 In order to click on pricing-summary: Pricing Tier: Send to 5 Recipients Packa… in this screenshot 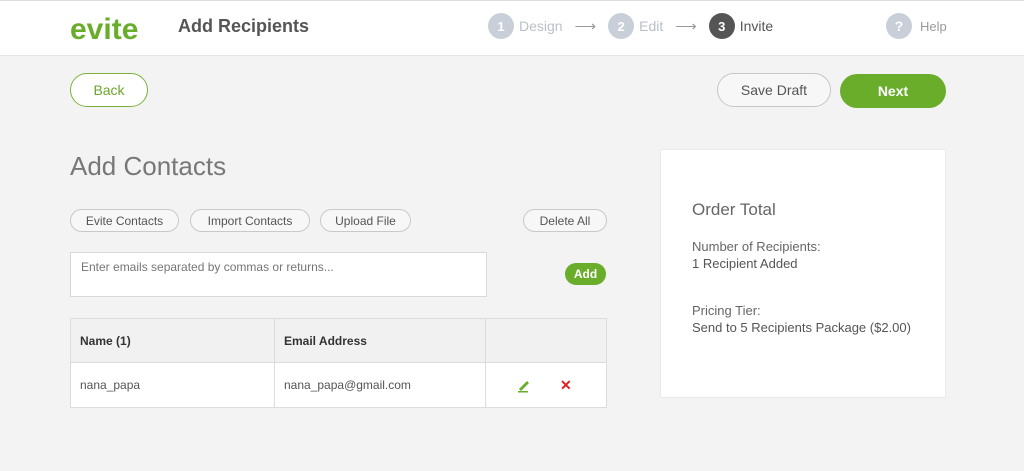, I will do `click(802, 319)`.